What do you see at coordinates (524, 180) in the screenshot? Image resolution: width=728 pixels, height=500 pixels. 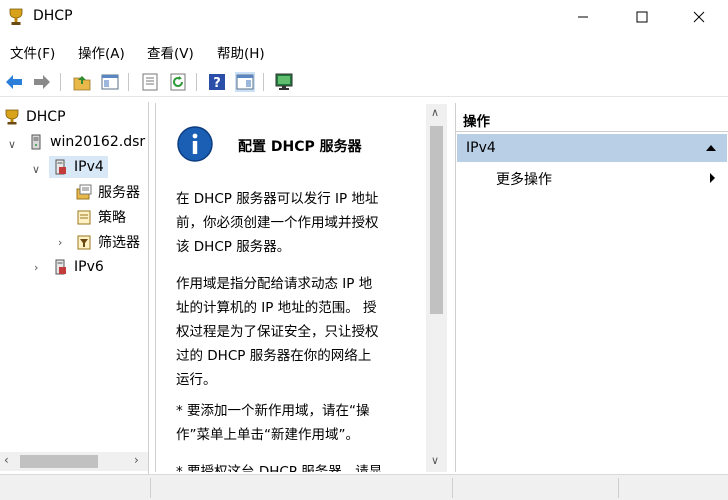 I see `more-actions-label: 更多操作` at bounding box center [524, 180].